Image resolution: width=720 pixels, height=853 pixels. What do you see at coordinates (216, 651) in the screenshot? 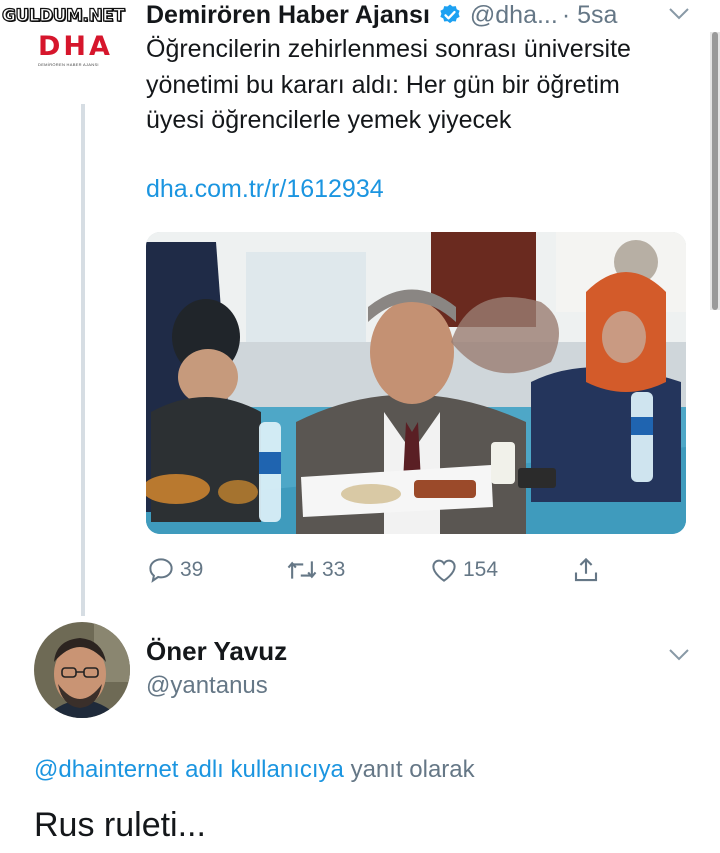
I see `reply-author-name: Öner Yavuz` at bounding box center [216, 651].